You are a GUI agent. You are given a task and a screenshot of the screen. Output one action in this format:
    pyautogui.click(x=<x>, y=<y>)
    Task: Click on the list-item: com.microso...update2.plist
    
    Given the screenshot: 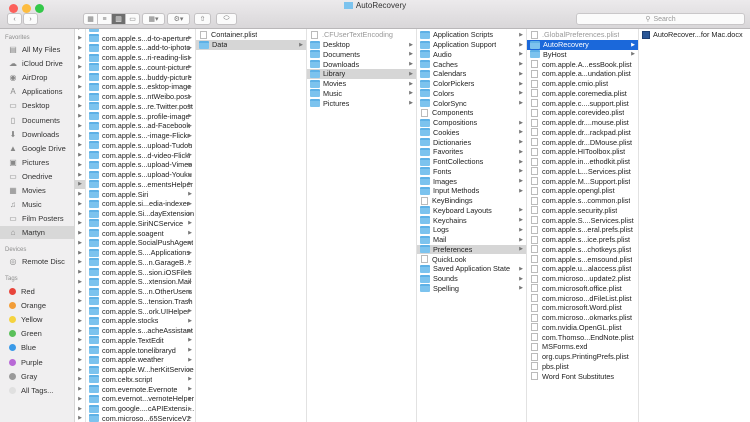 What is the action you would take?
    pyautogui.click(x=582, y=279)
    